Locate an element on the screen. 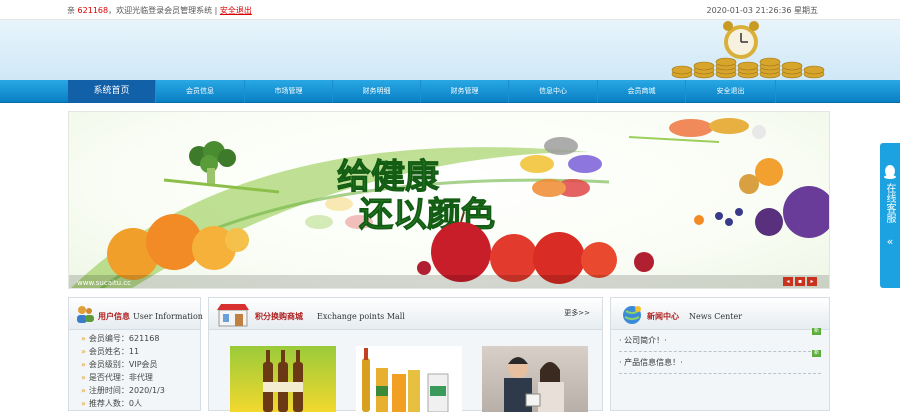  welcome-text: 亲 621168，欢迎光临登录会员管理系统 | 安全退出 is located at coordinates (159, 10).